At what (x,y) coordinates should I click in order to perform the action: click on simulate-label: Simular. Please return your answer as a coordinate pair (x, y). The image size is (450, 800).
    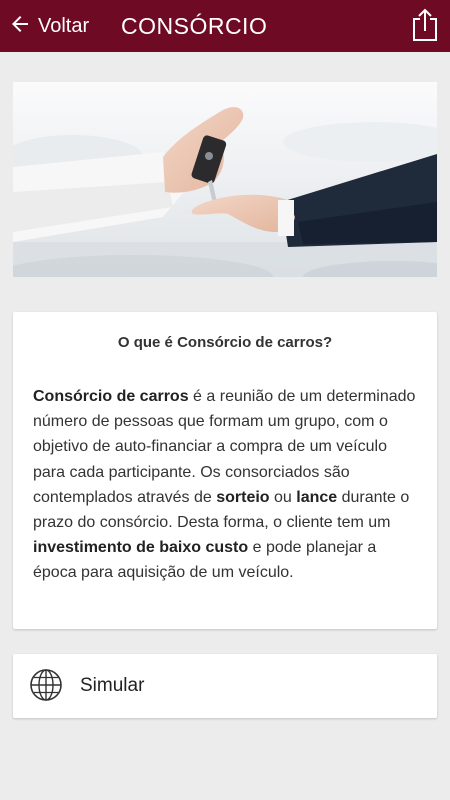
    Looking at the image, I should click on (112, 685).